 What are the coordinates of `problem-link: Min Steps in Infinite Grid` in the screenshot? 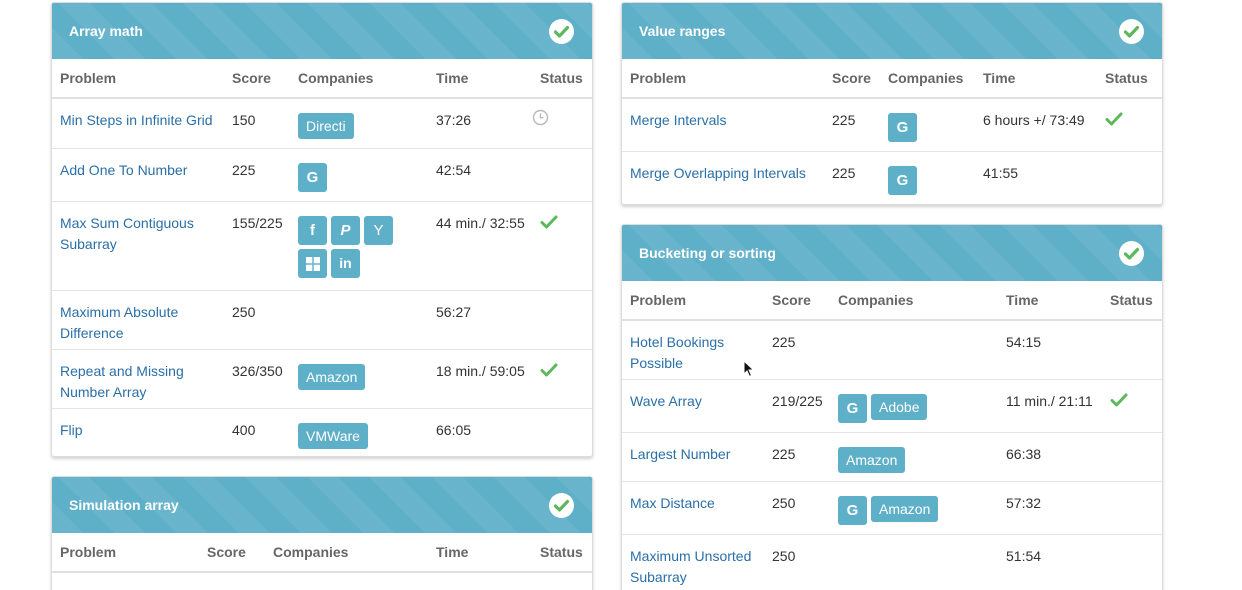 It's located at (136, 120).